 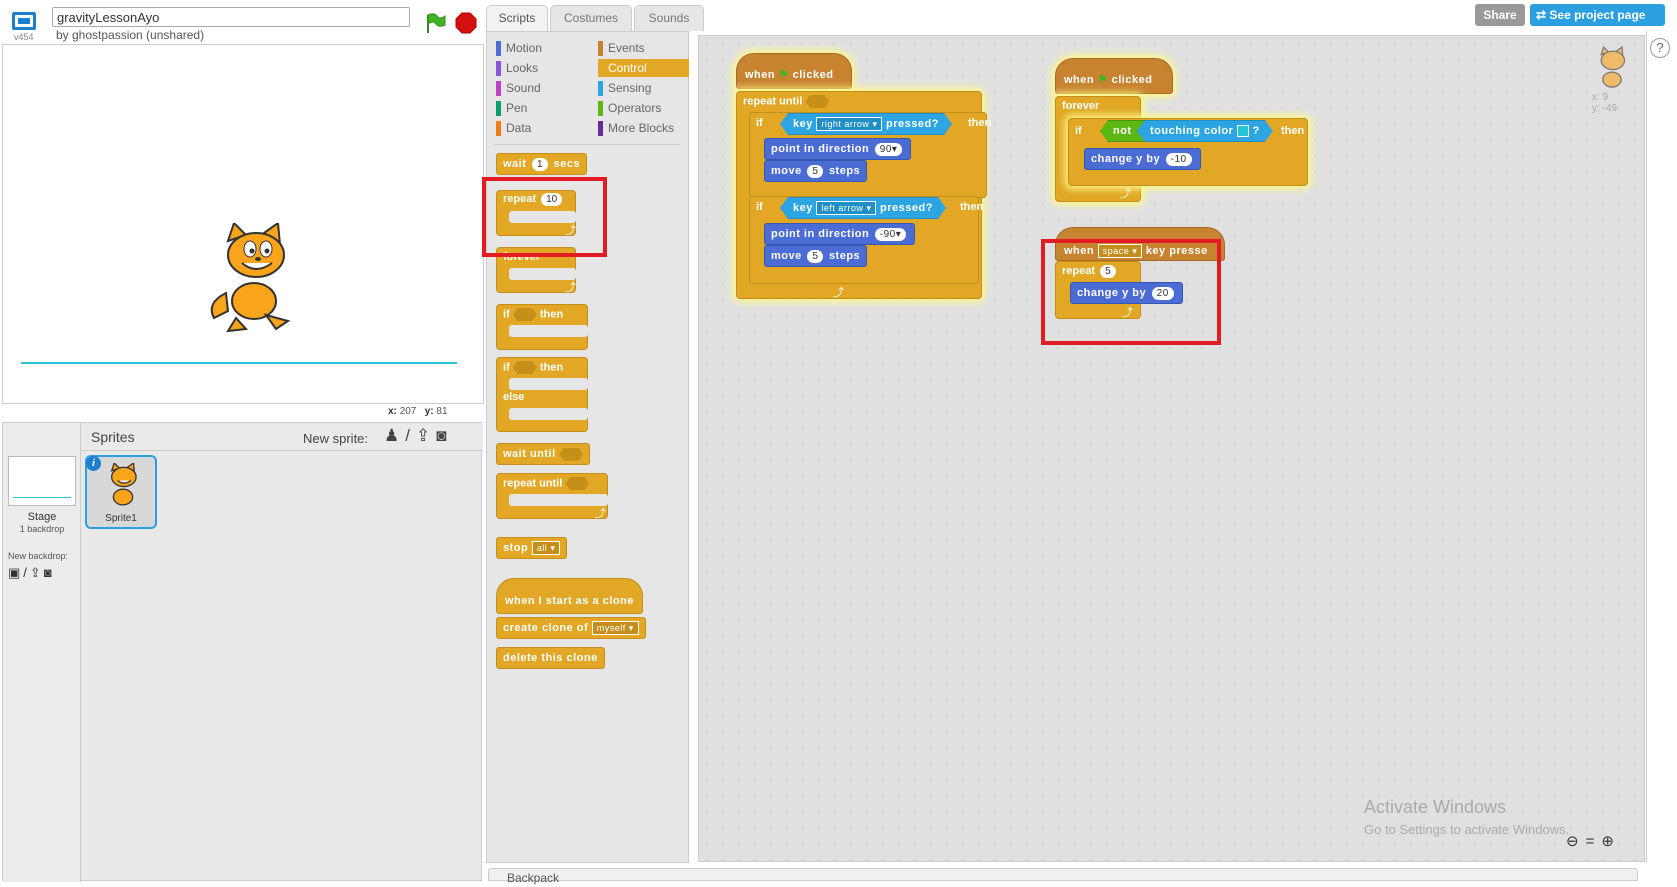 What do you see at coordinates (239, 363) in the screenshot?
I see `ground-line` at bounding box center [239, 363].